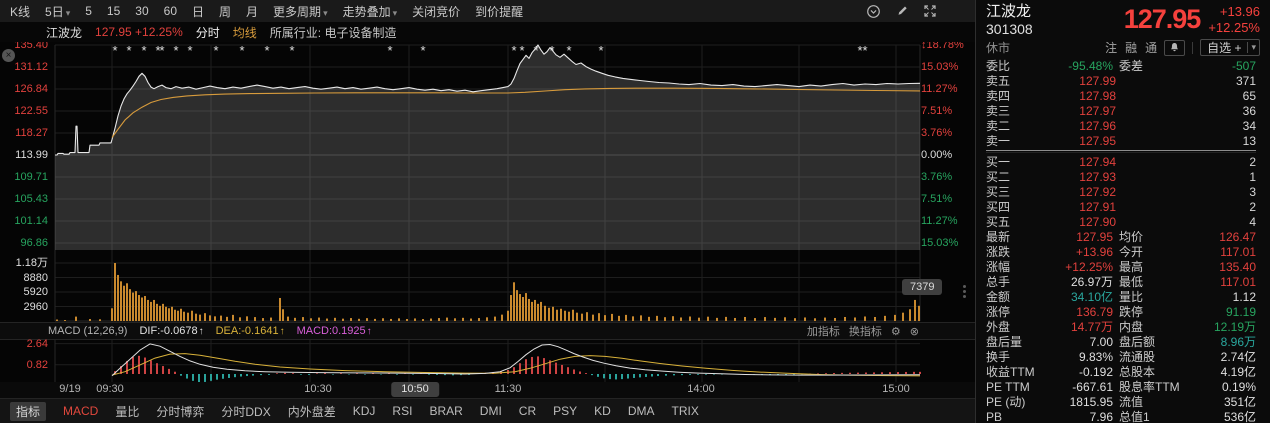  Describe the element at coordinates (300, 11) in the screenshot. I see `toolbar-item-更多周期: 更多周期 ▾` at that location.